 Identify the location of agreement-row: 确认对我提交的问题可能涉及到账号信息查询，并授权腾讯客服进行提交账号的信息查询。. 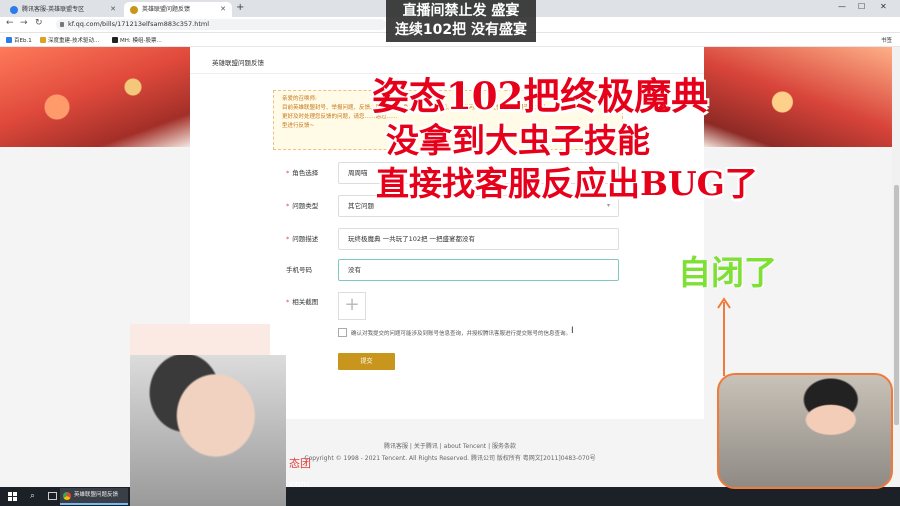
(454, 332).